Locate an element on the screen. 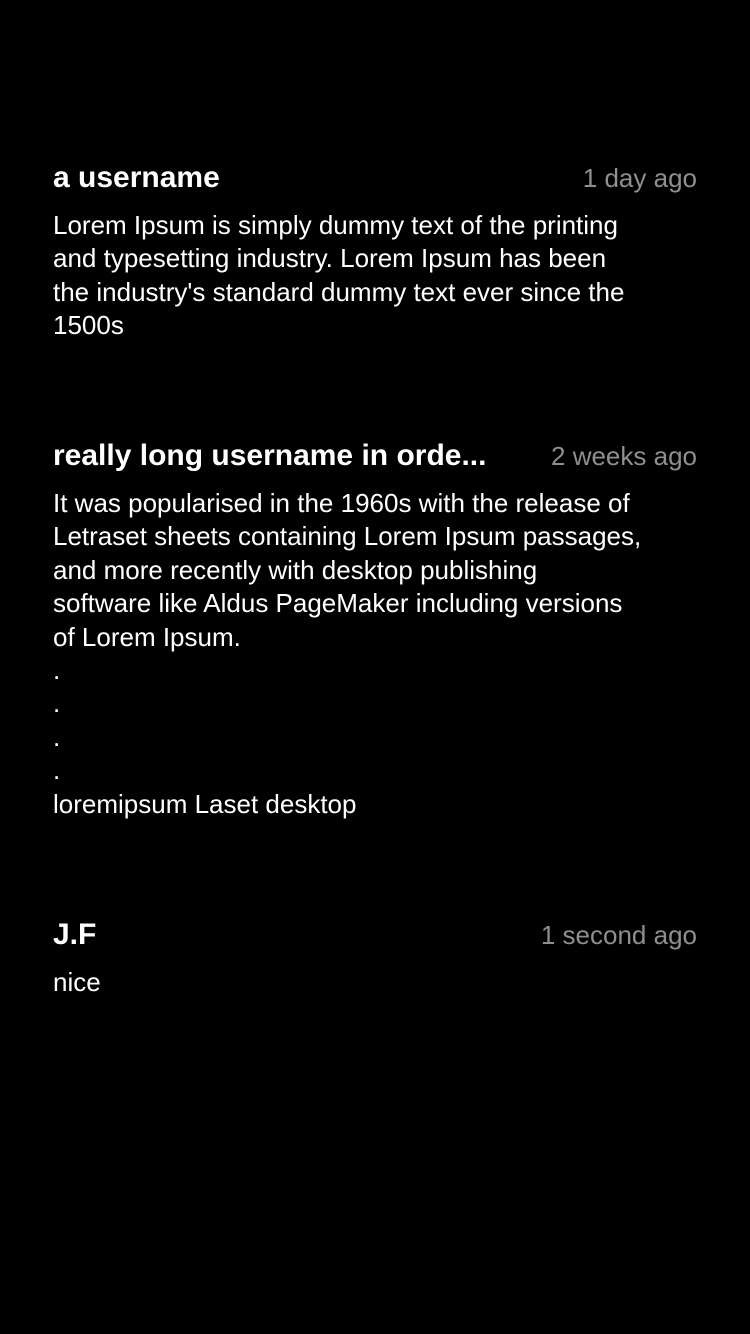 This screenshot has height=1334, width=750. comment-line: of Lorem Ipsum. is located at coordinates (147, 636).